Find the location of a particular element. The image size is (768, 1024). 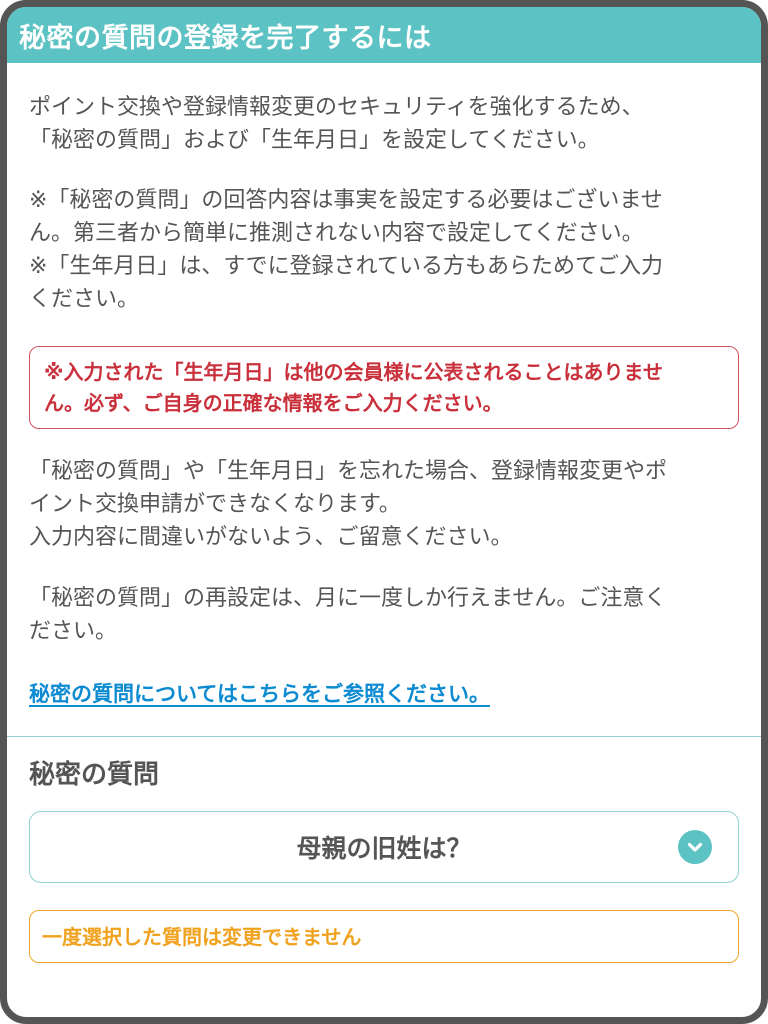

forgot-line: イント交換申請ができなくなります。 is located at coordinates (215, 504).